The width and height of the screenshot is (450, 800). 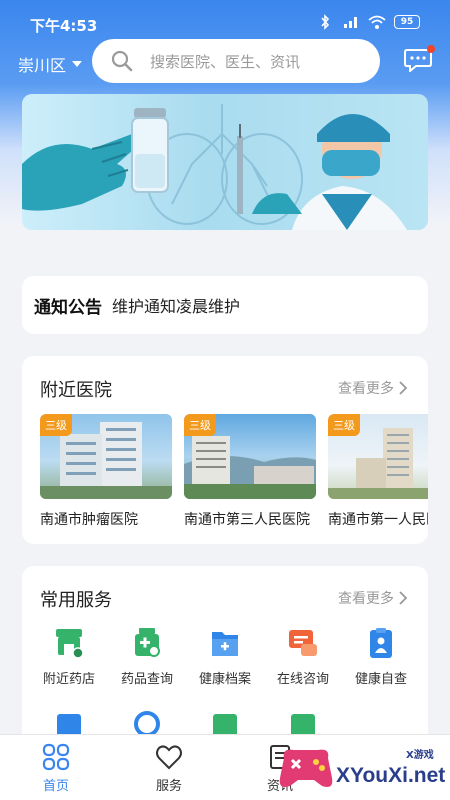 I want to click on banner-illustration, so click(x=214, y=167).